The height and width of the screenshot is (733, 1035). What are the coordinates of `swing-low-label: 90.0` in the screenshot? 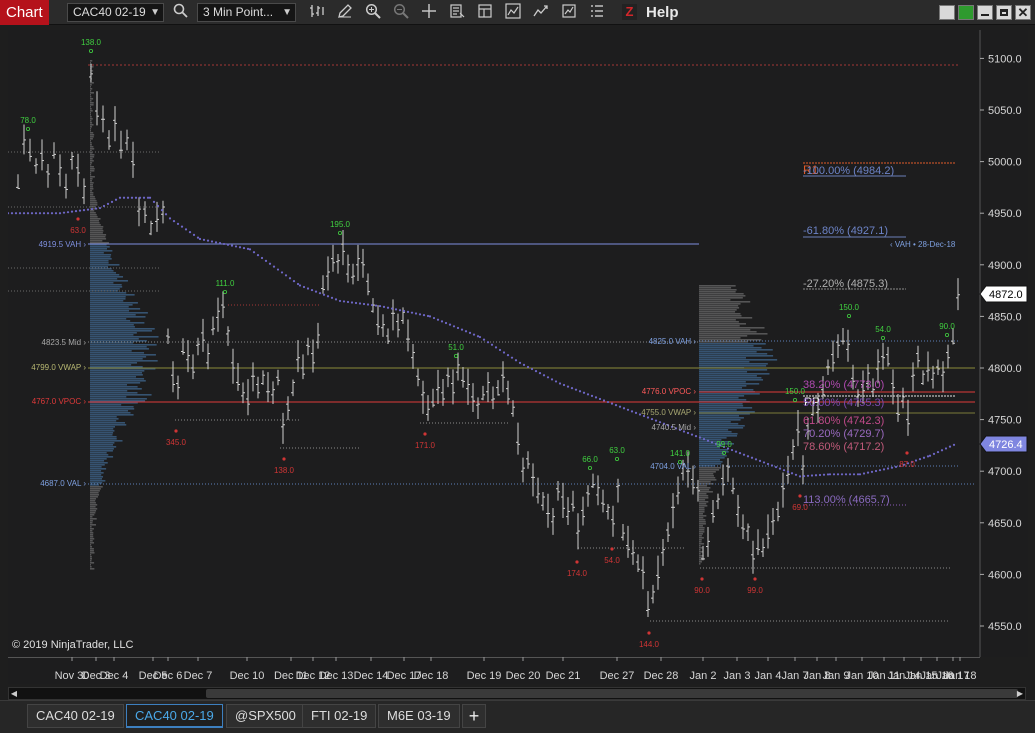 It's located at (702, 590).